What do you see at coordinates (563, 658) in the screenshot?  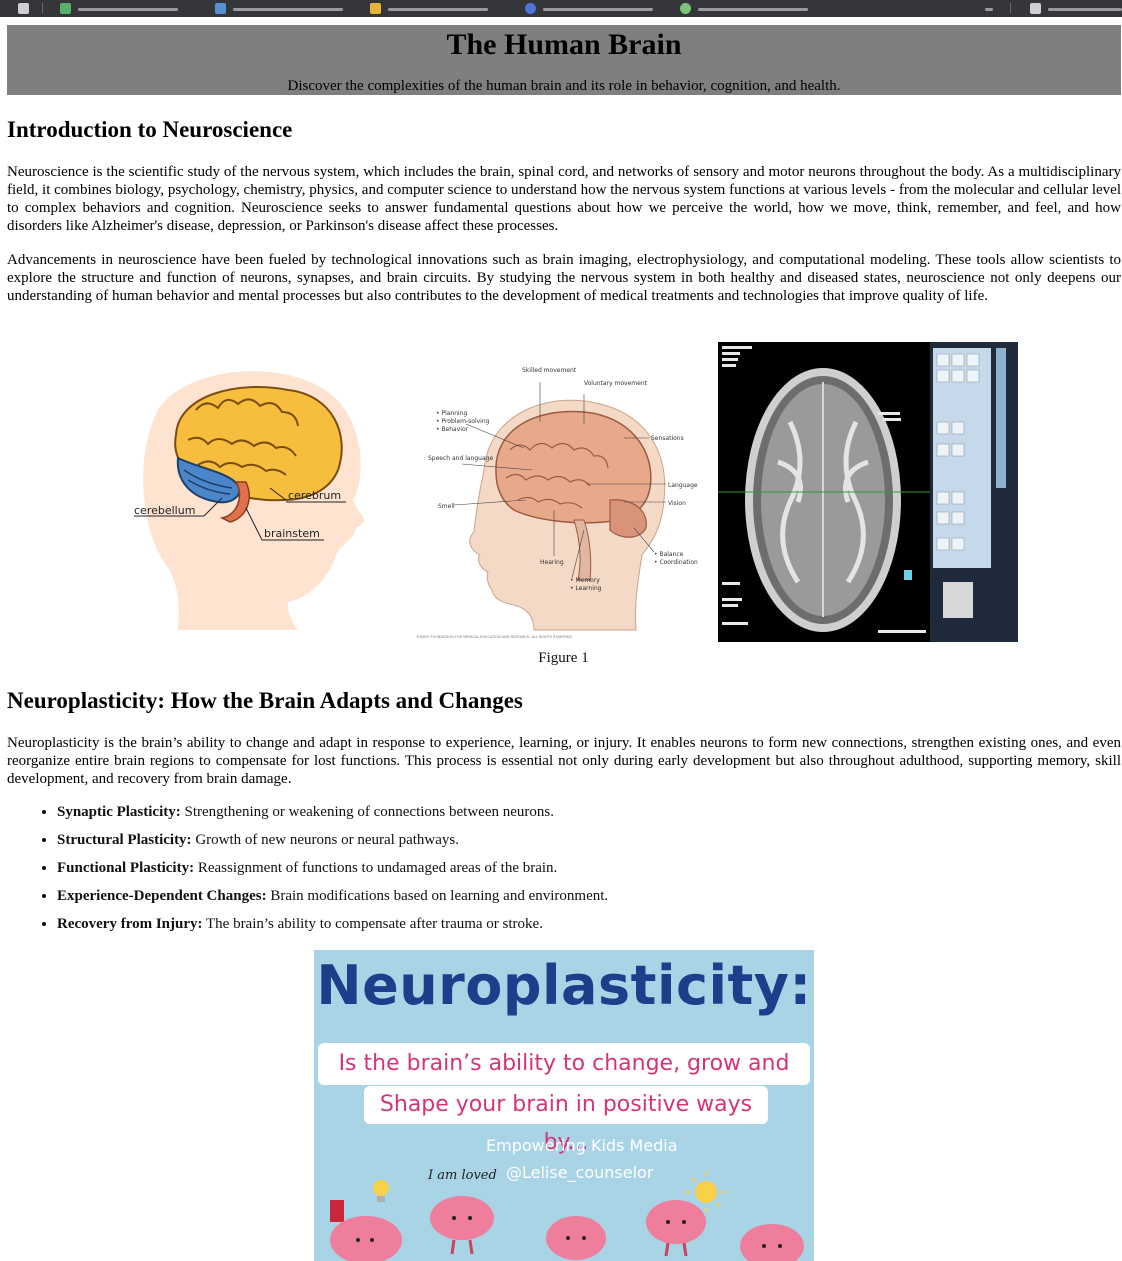 I see `figure-caption: Figure 1` at bounding box center [563, 658].